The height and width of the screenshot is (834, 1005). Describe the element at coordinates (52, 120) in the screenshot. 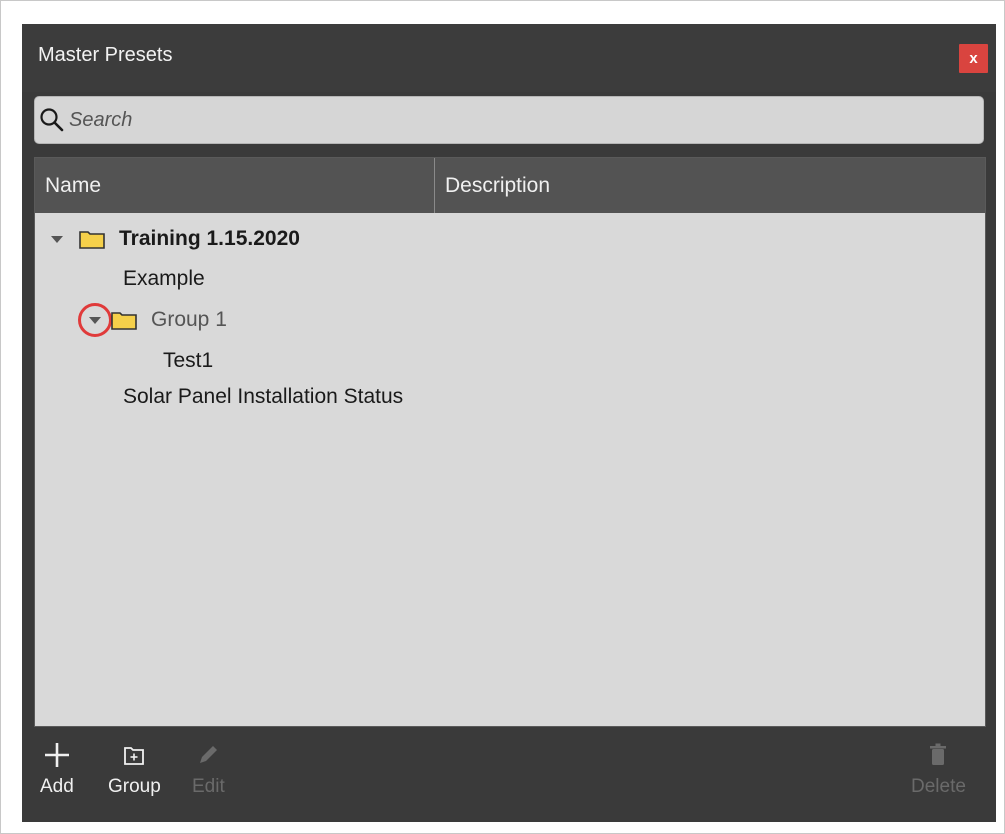

I see `search-icon` at that location.